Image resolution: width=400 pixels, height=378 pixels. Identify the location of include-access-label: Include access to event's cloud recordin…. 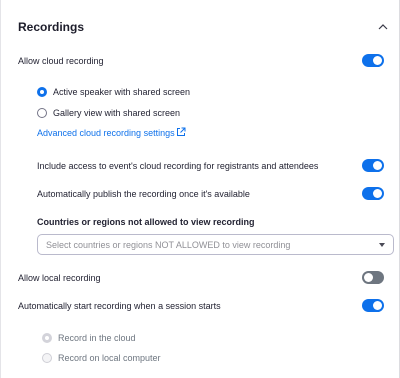
(178, 166).